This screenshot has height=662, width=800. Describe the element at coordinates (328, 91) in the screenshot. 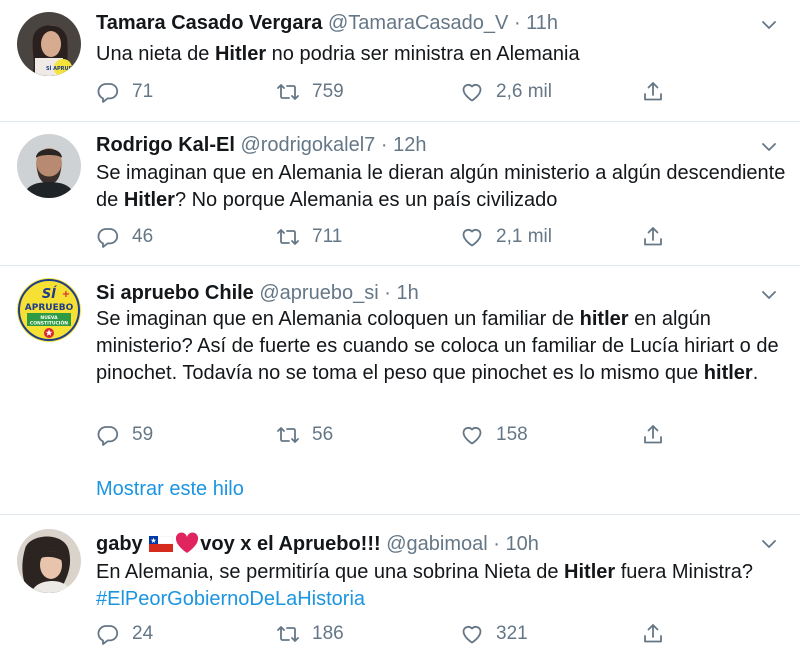

I see `retweet-count: 759` at that location.